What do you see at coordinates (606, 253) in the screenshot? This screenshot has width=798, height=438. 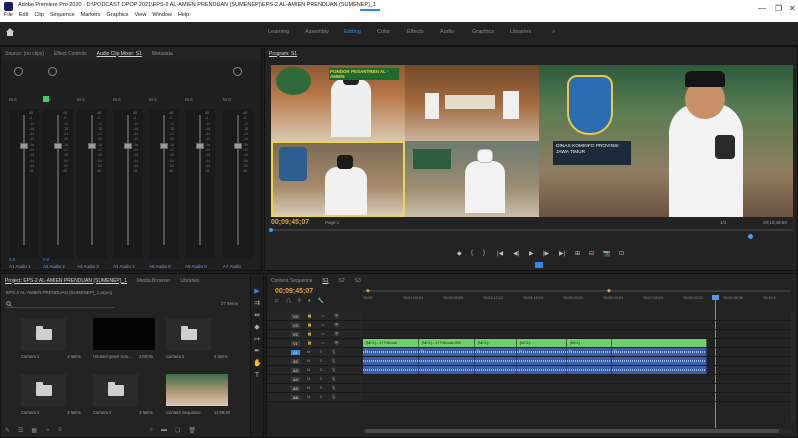 I see `export-frame-button: 📷` at bounding box center [606, 253].